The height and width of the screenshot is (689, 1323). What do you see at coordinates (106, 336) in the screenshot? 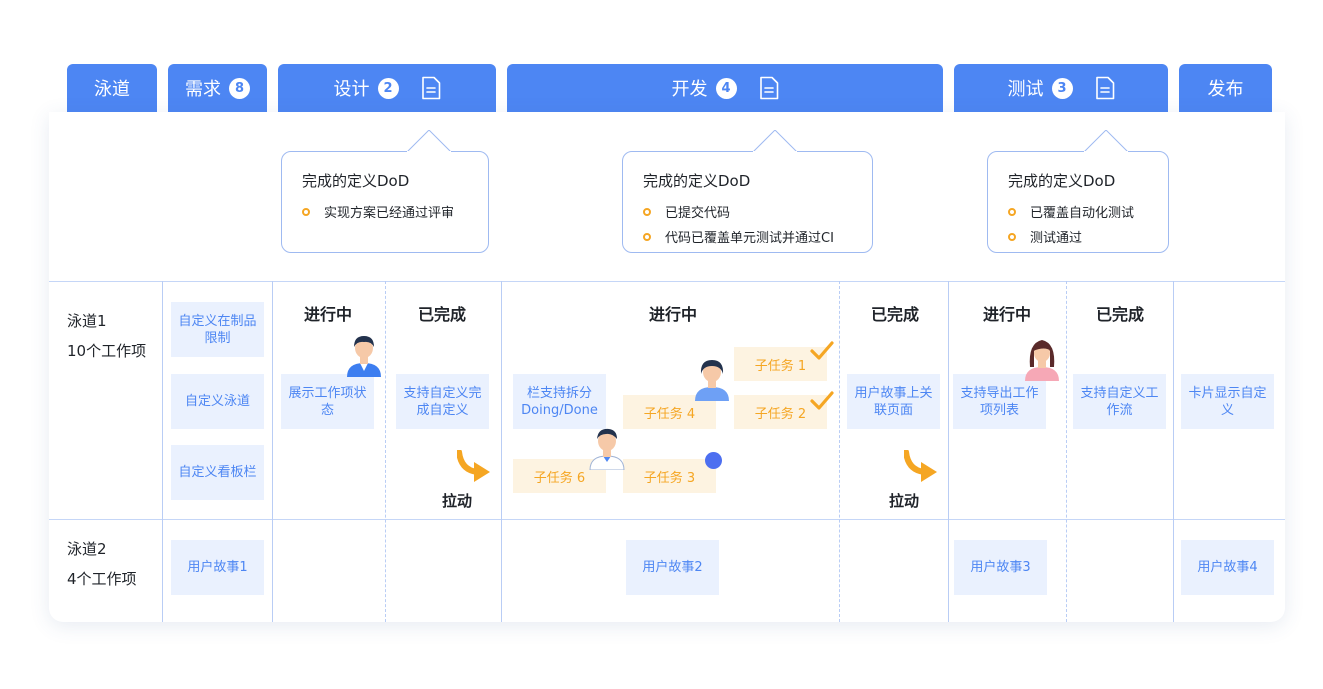
I see `lane-1-label: 泳道1 10个工作项` at bounding box center [106, 336].